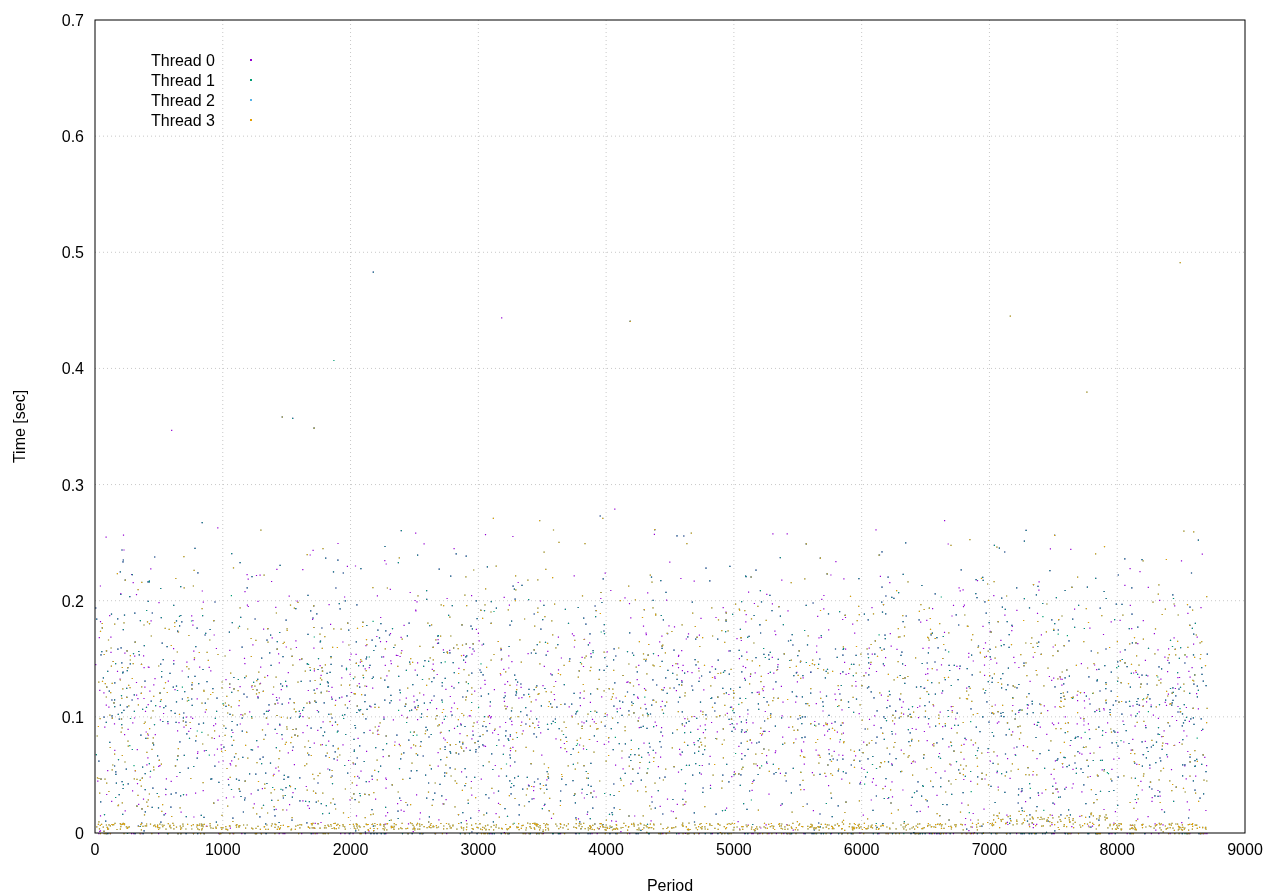 This screenshot has height=896, width=1280. I want to click on x-tick-label: 4000, so click(606, 849).